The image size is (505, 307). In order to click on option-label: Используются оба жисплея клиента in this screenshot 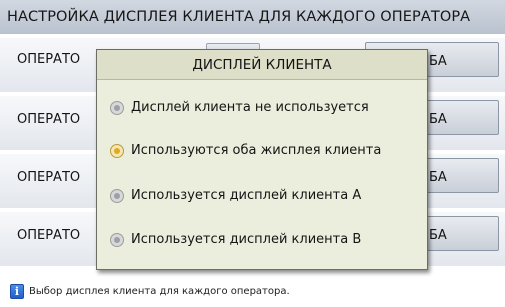, I will do `click(256, 150)`.